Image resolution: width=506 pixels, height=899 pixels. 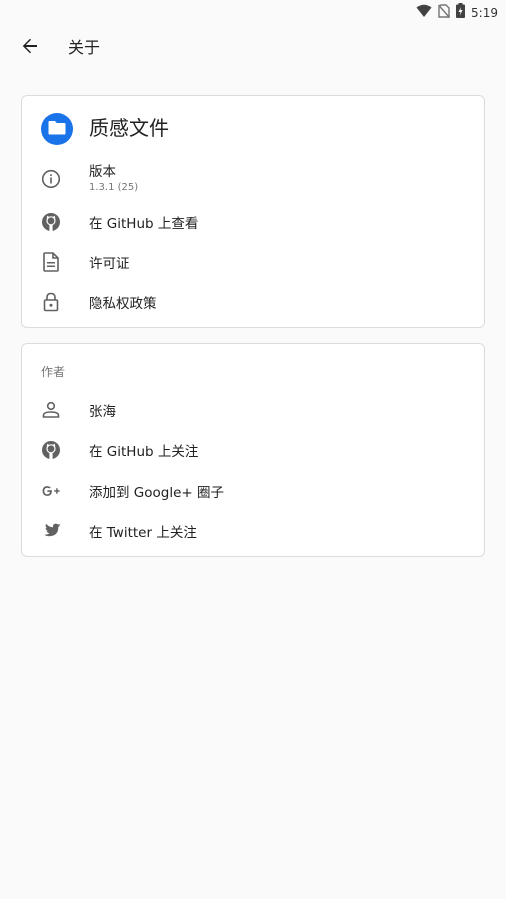 I want to click on view-on-github-item: 在 GitHub 上查看, so click(x=253, y=222).